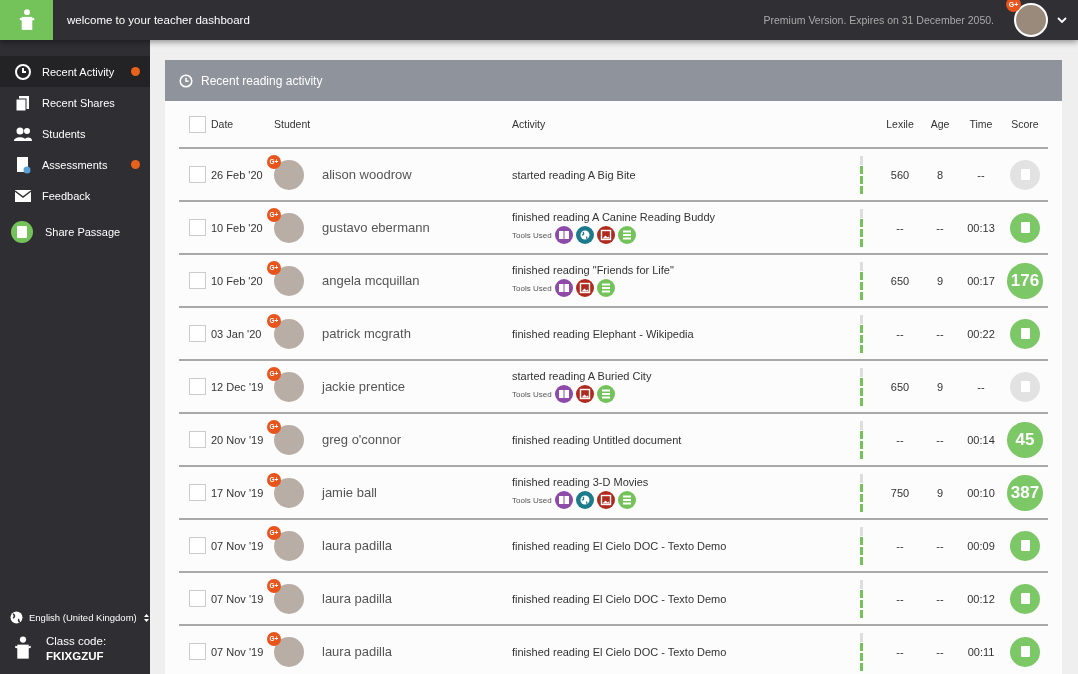  I want to click on sidebar-item: Assessments, so click(75, 164).